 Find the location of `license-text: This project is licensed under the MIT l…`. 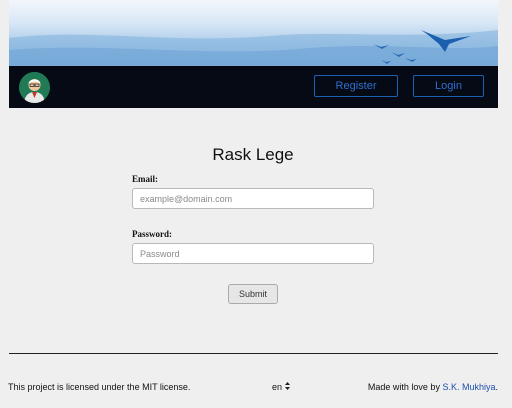

license-text: This project is licensed under the MIT l… is located at coordinates (99, 387).